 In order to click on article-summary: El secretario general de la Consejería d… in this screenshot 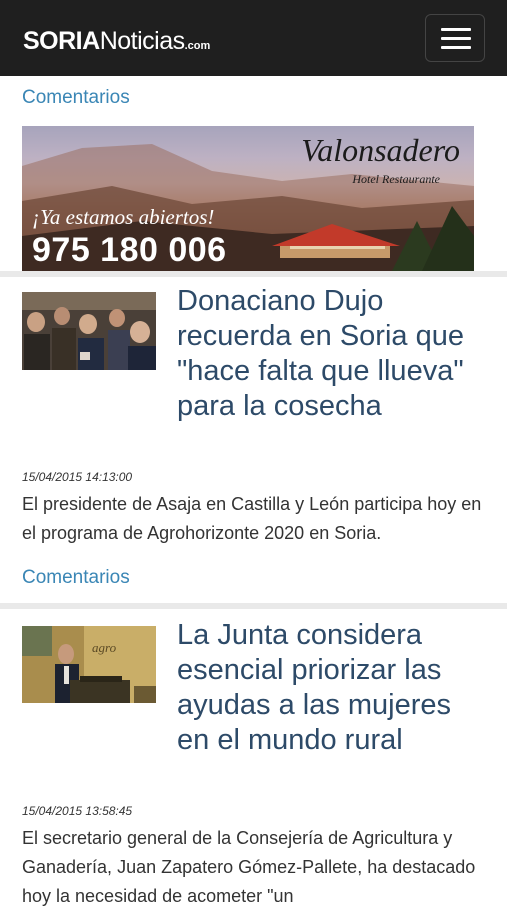, I will do `click(249, 867)`.